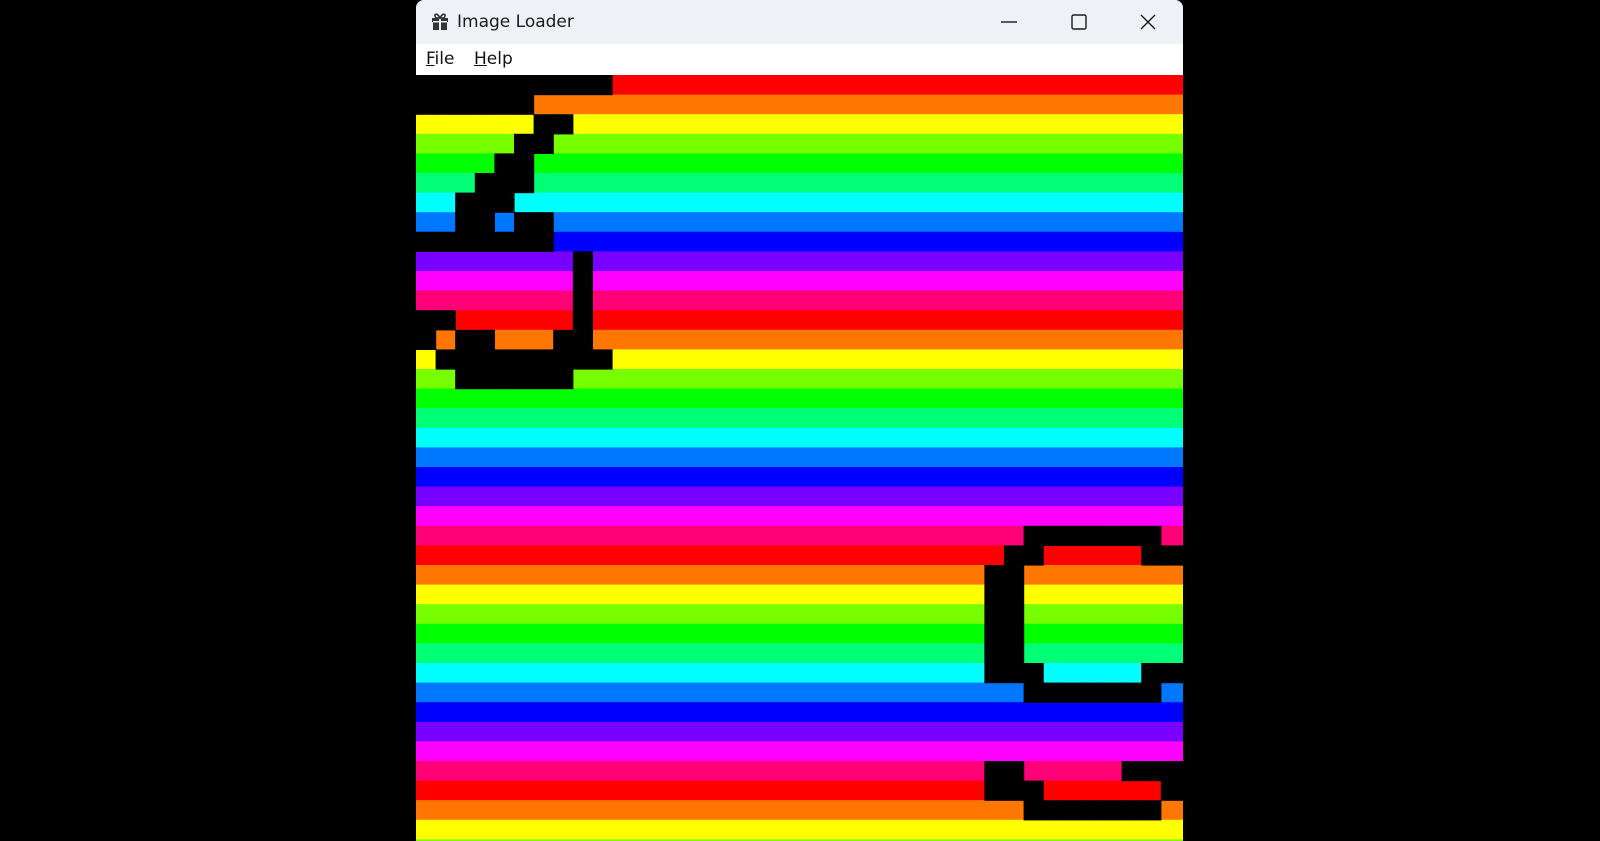 The image size is (1600, 841). I want to click on maximize-button, so click(1079, 22).